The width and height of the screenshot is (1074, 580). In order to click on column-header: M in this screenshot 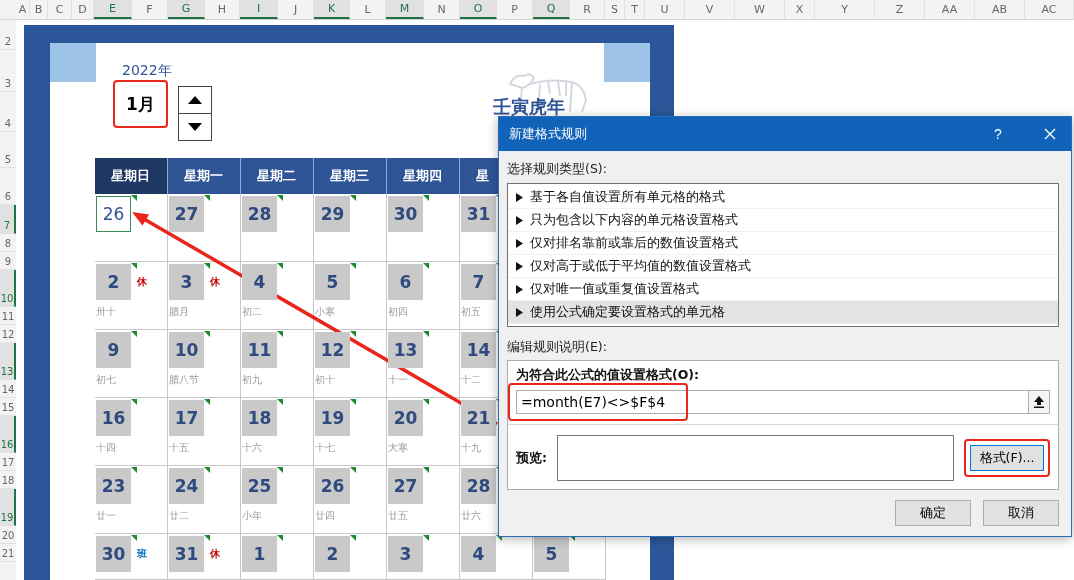, I will do `click(405, 9)`.